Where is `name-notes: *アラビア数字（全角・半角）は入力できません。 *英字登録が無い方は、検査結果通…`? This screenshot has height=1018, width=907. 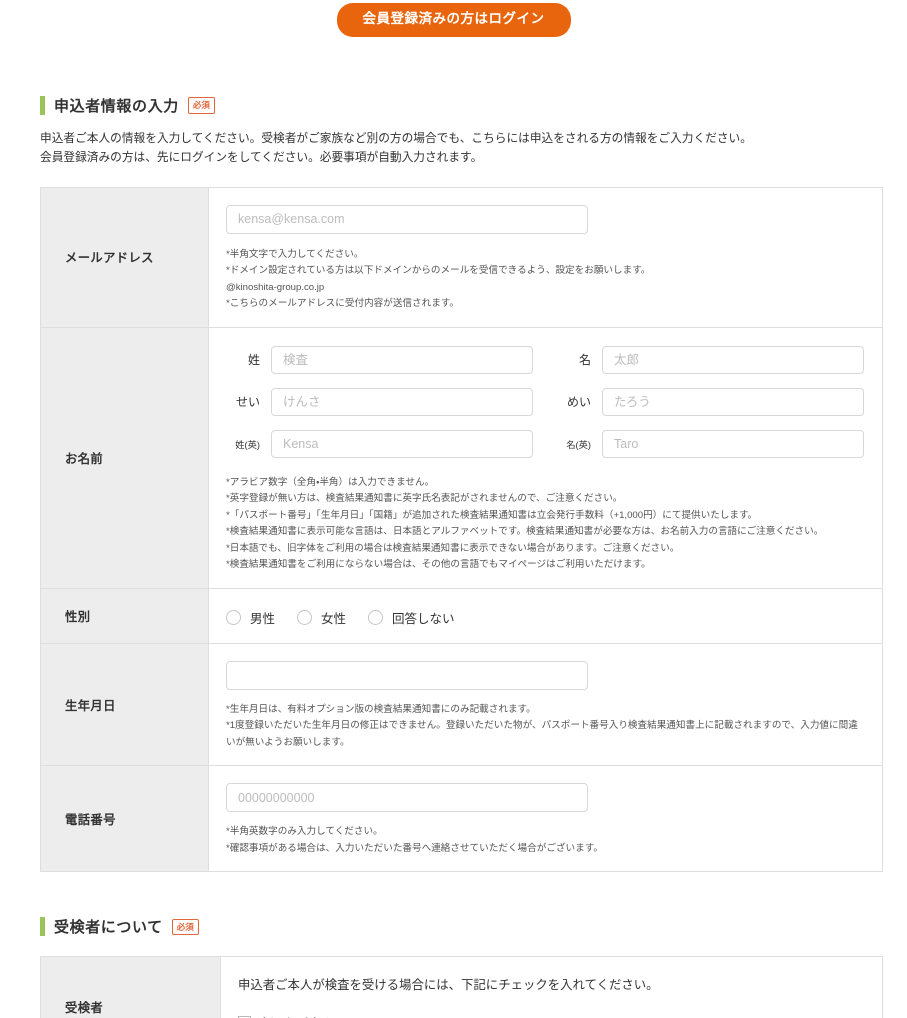 name-notes: *アラビア数字（全角・半角）は入力できません。 *英字登録が無い方は、検査結果通… is located at coordinates (545, 524).